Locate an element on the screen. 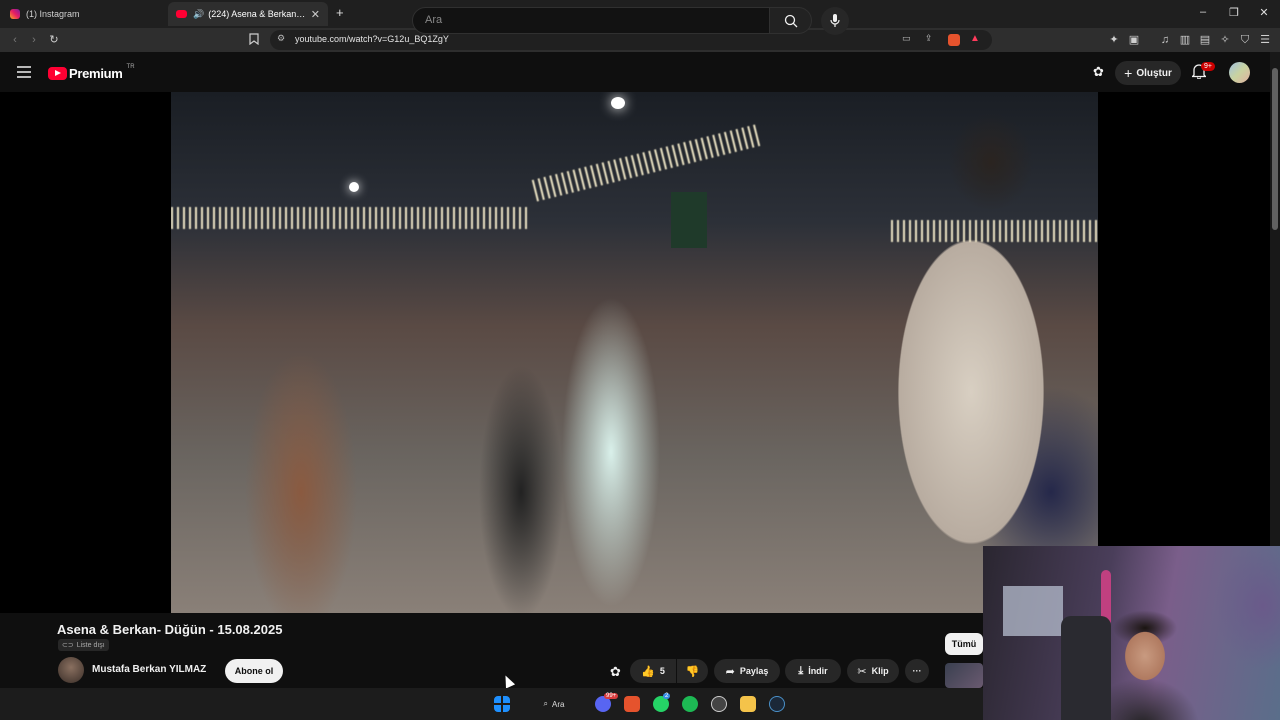 This screenshot has height=720, width=1280. visibility-badge: ⊂⊃ Liste dışı is located at coordinates (83, 645).